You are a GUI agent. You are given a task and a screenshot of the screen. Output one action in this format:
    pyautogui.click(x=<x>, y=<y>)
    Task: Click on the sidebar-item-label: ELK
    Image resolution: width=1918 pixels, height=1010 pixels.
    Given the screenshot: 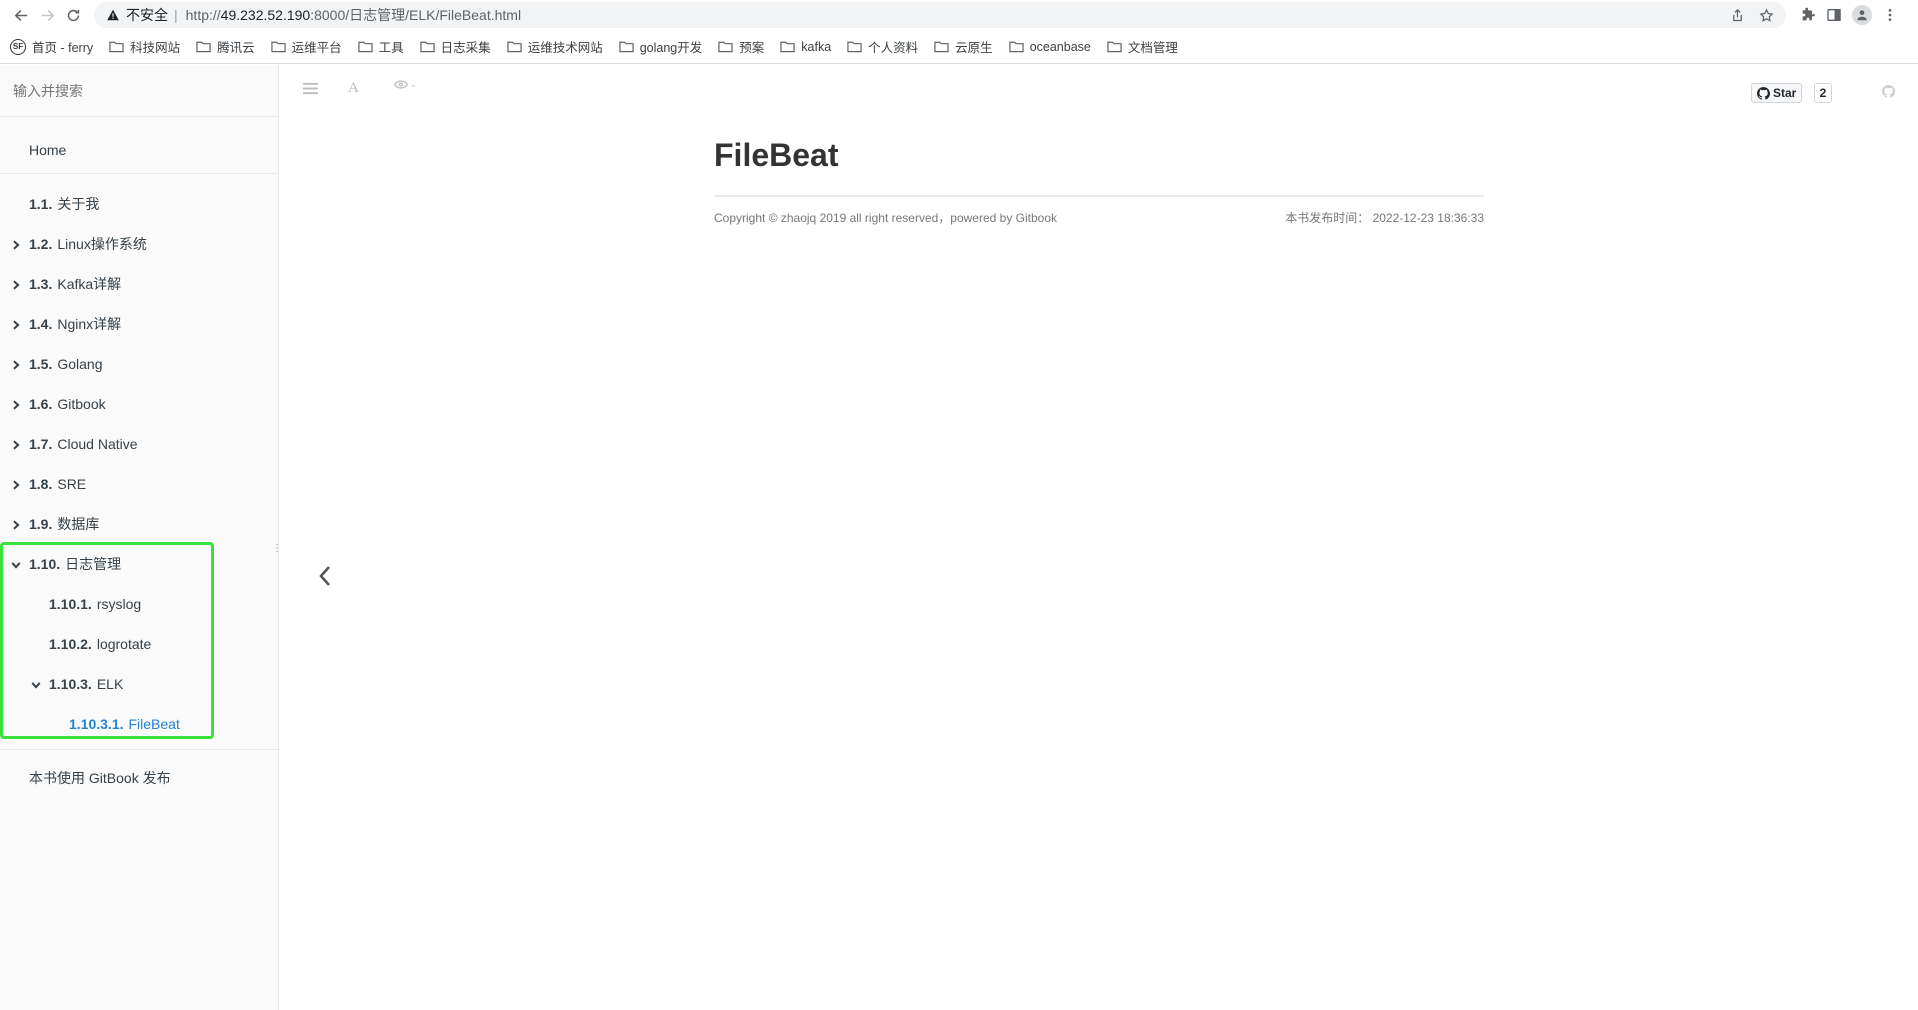 What is the action you would take?
    pyautogui.click(x=110, y=684)
    